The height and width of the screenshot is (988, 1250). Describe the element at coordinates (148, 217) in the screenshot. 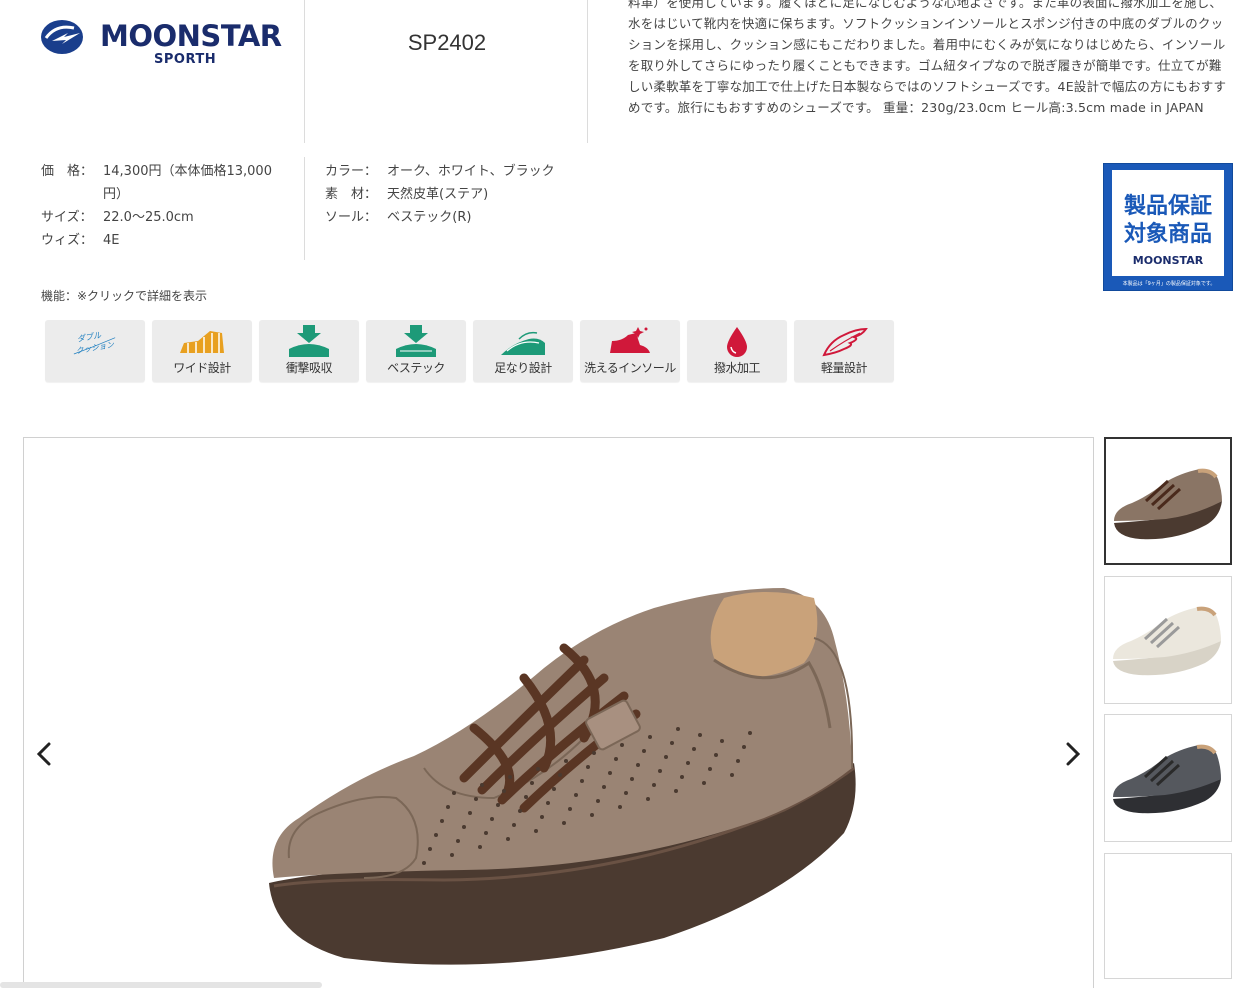

I see `spec-value: 22.0〜25.0cm` at that location.